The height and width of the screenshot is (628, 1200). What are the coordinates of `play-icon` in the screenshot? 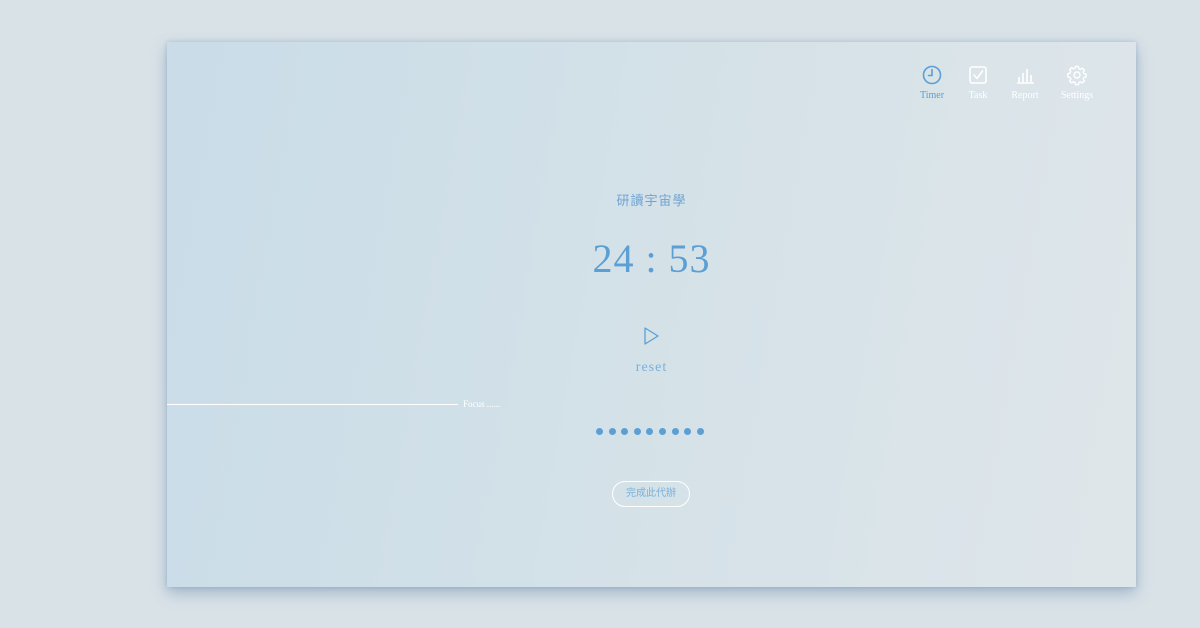 It's located at (651, 338).